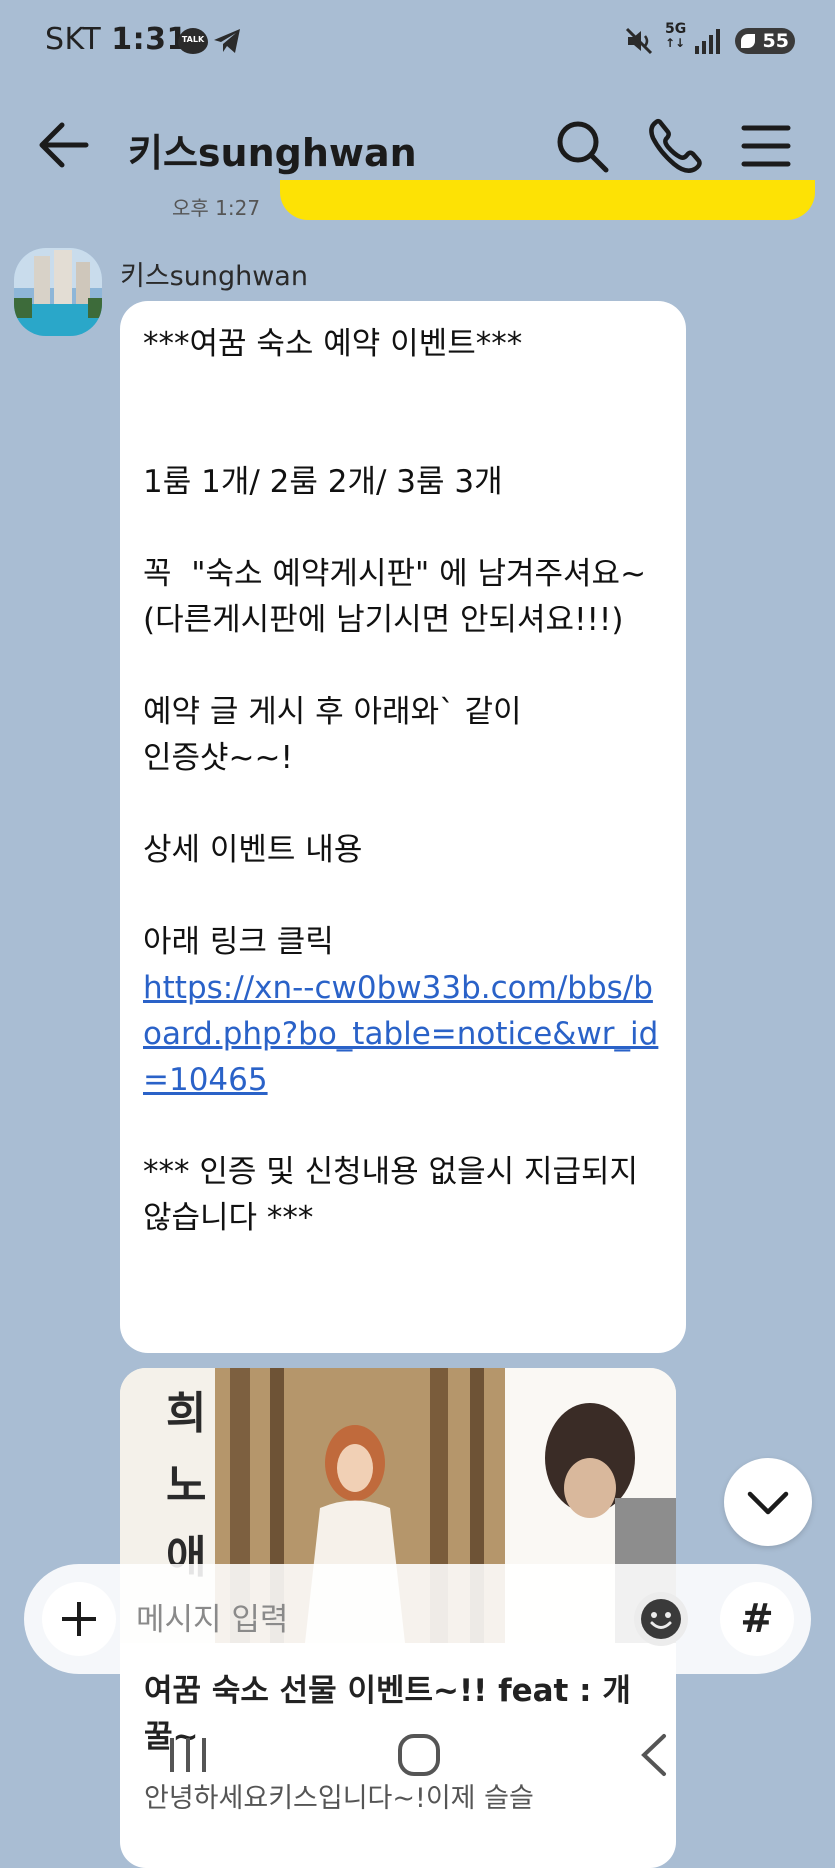 This screenshot has width=835, height=1868. Describe the element at coordinates (417, 145) in the screenshot. I see `chat-header: 키스sunghwan` at that location.